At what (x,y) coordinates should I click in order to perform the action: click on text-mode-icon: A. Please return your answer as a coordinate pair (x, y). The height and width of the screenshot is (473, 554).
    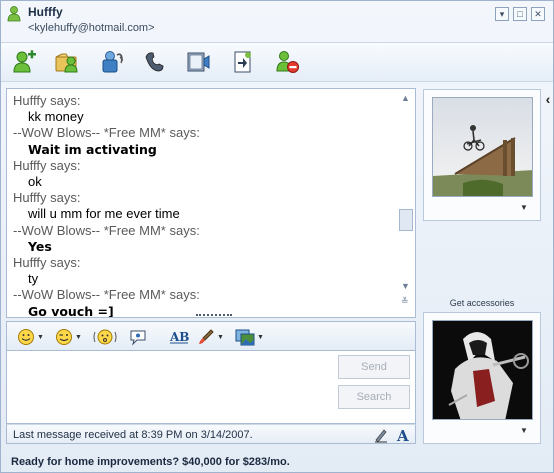
    Looking at the image, I should click on (403, 435).